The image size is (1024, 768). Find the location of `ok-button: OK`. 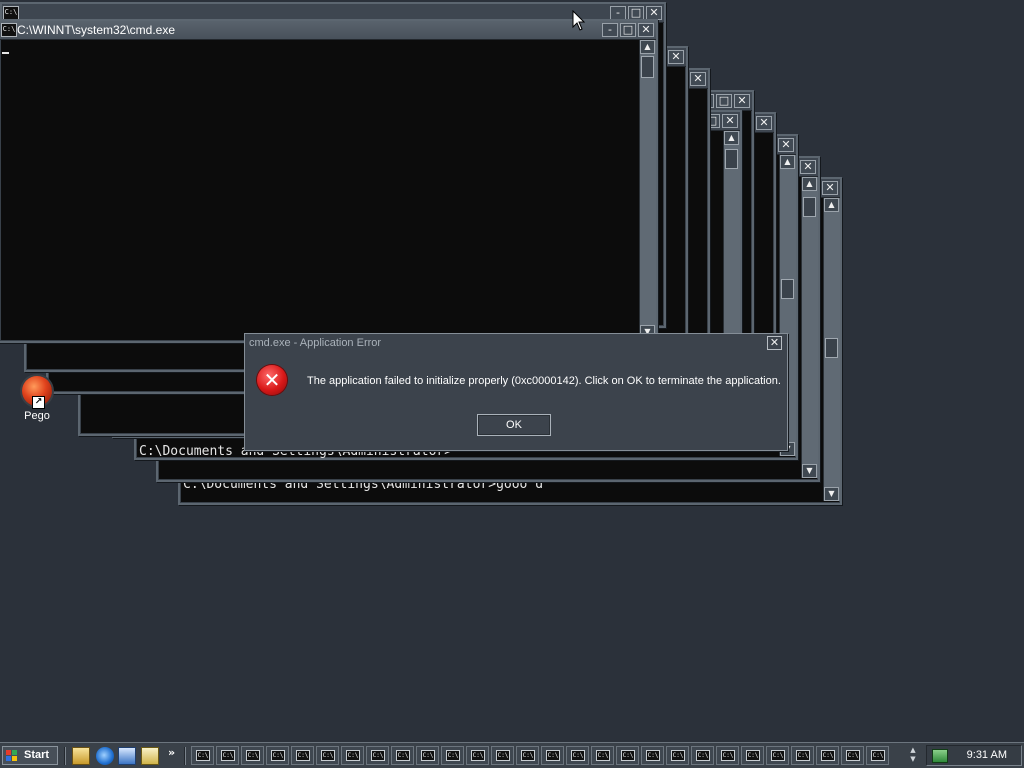

ok-button: OK is located at coordinates (514, 425).